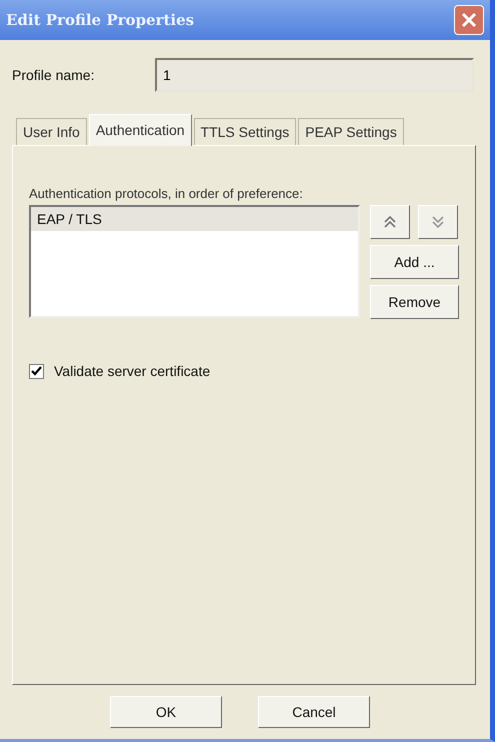 The image size is (495, 742). I want to click on tab: TTLS Settings, so click(245, 131).